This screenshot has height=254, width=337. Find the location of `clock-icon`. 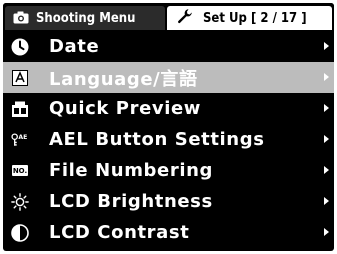

clock-icon is located at coordinates (20, 47).